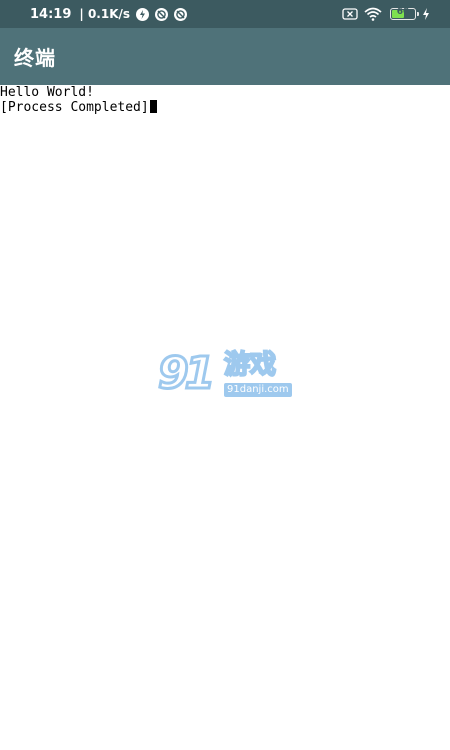 Image resolution: width=450 pixels, height=750 pixels. What do you see at coordinates (153, 106) in the screenshot?
I see `terminal-cursor` at bounding box center [153, 106].